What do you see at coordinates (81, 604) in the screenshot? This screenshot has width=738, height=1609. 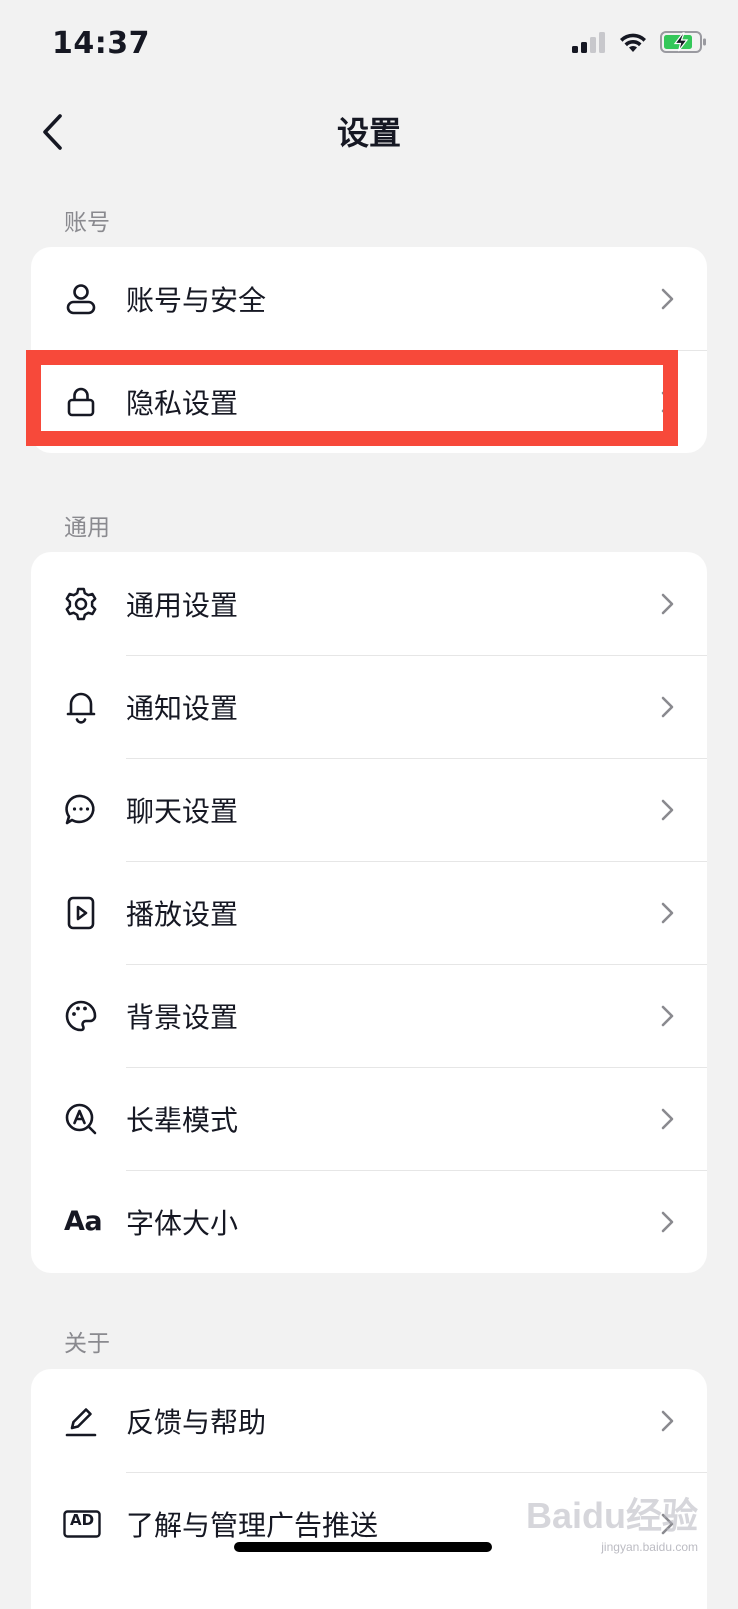 I see `gear-icon` at bounding box center [81, 604].